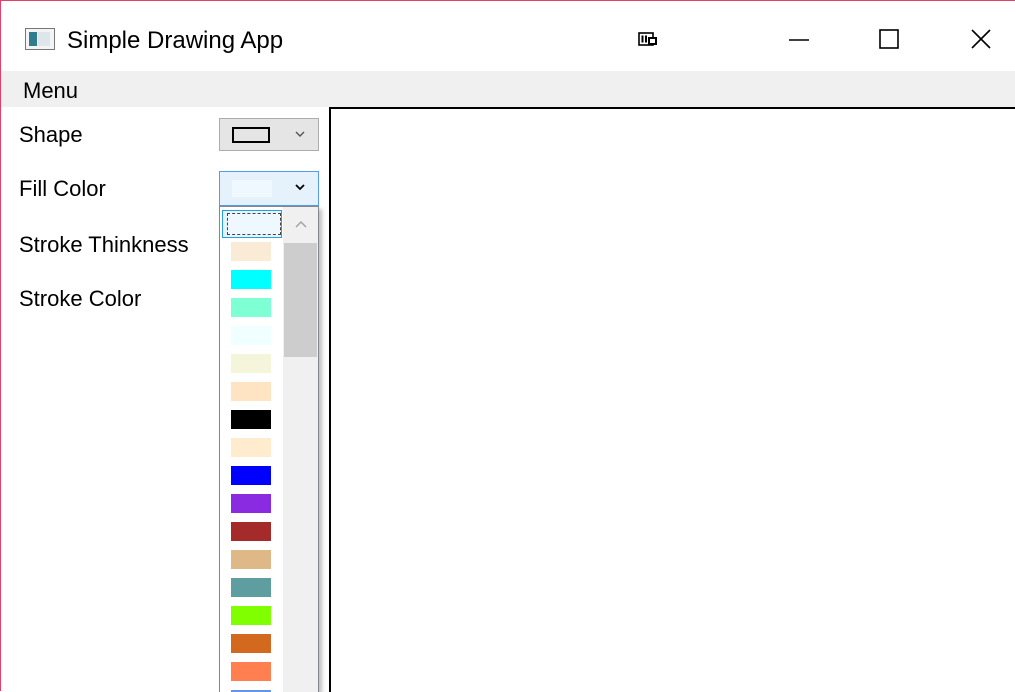  I want to click on stroke-color-label: Stroke Color, so click(80, 298).